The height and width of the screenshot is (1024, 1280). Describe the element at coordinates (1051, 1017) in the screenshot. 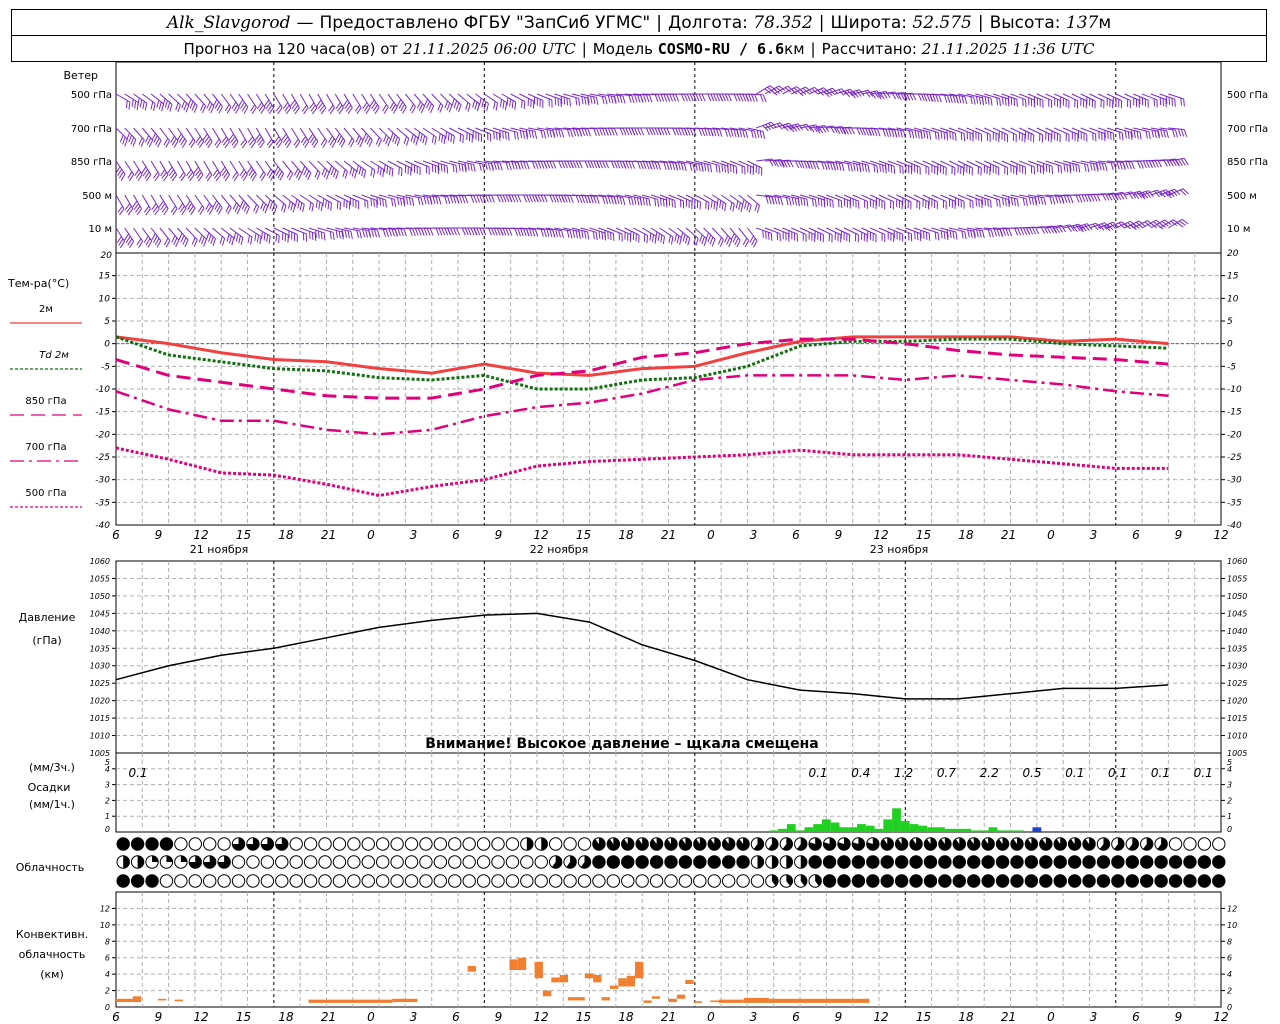

I see `x-tick-label: 0` at that location.